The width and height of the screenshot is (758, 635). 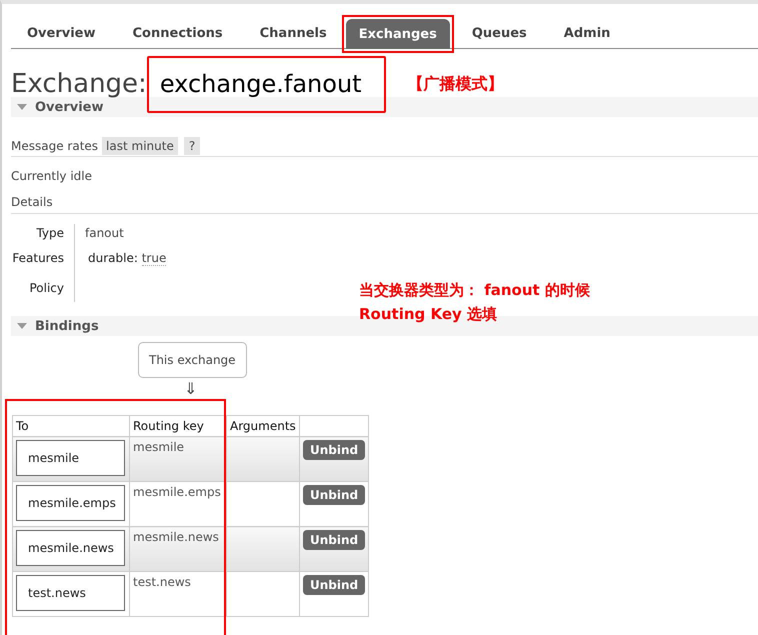 What do you see at coordinates (384, 204) in the screenshot?
I see `details-heading: Details` at bounding box center [384, 204].